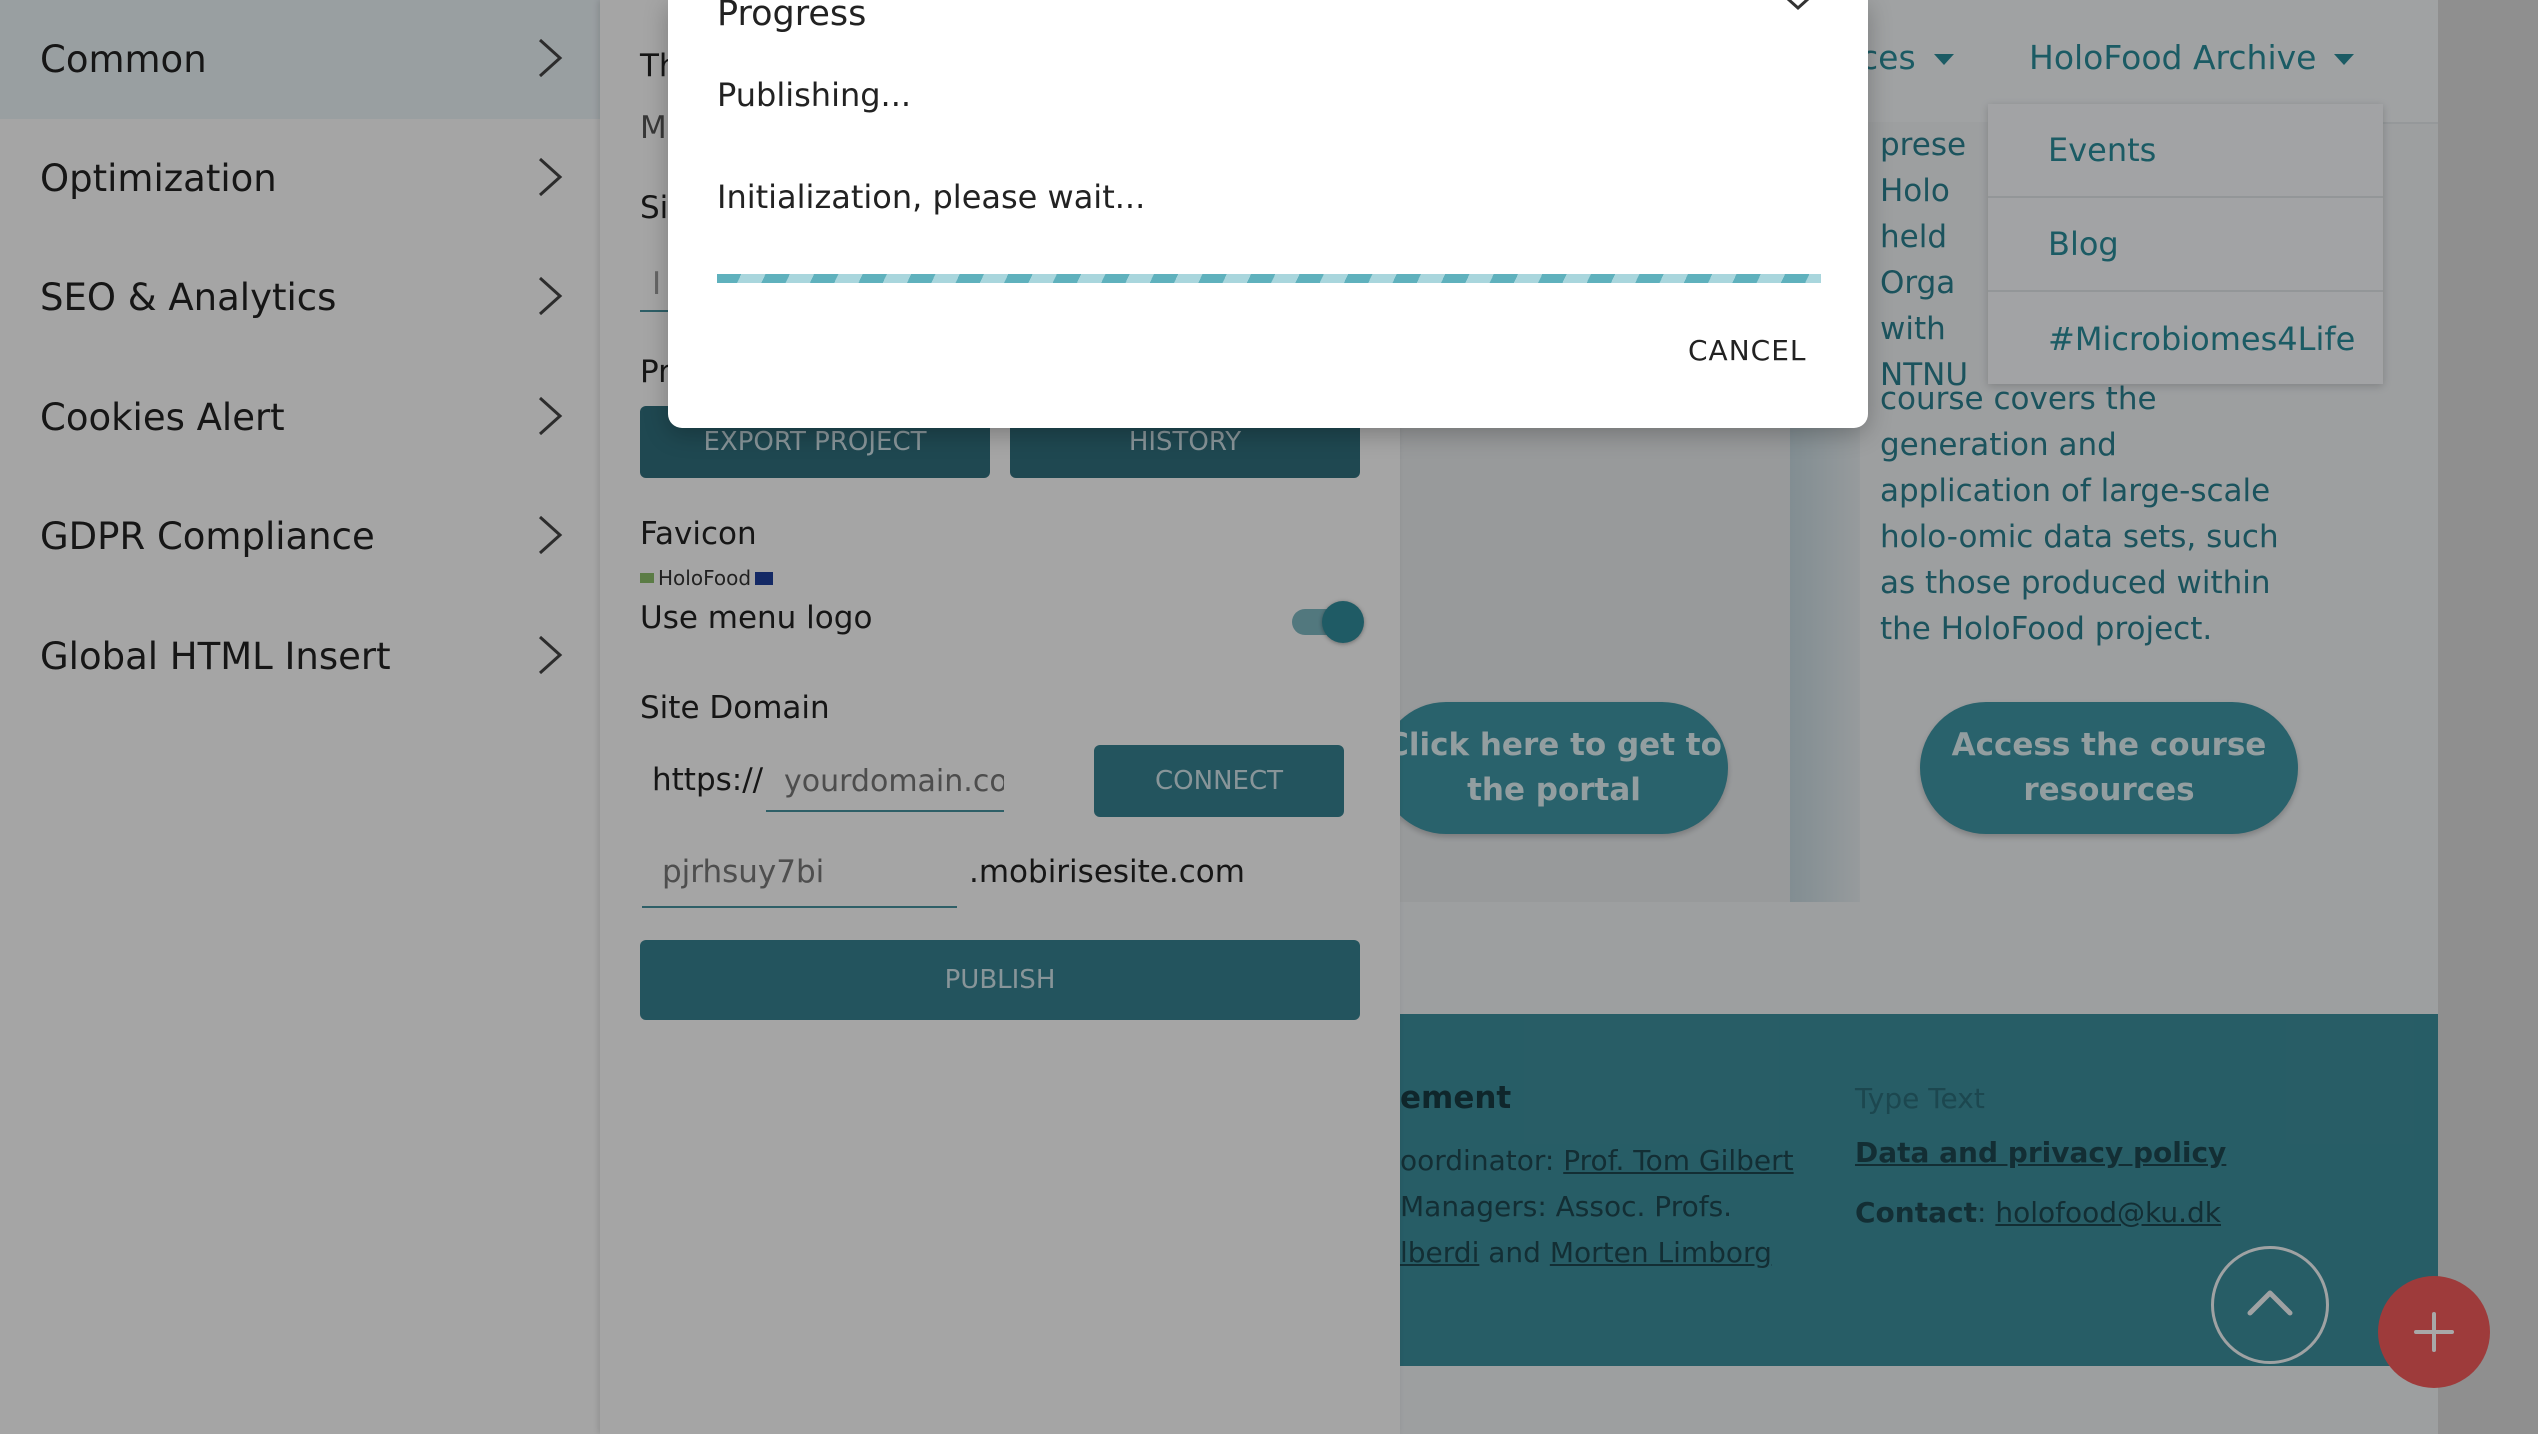  I want to click on dialog-title: Progress, so click(792, 17).